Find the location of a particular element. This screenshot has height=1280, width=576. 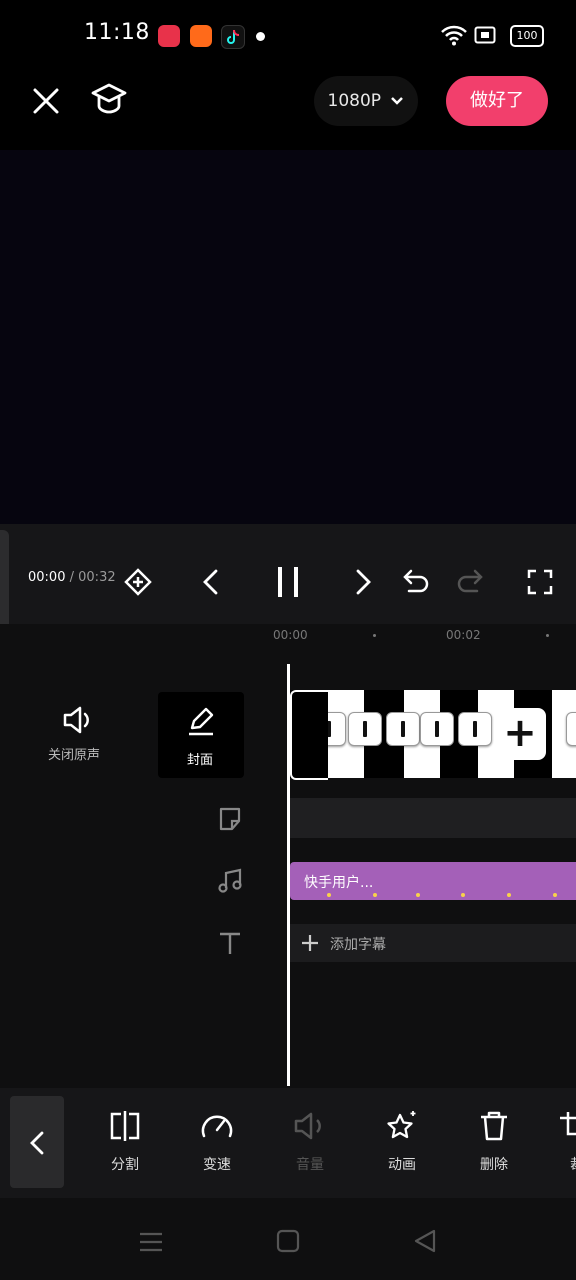

total-time: 00:32 is located at coordinates (97, 577).